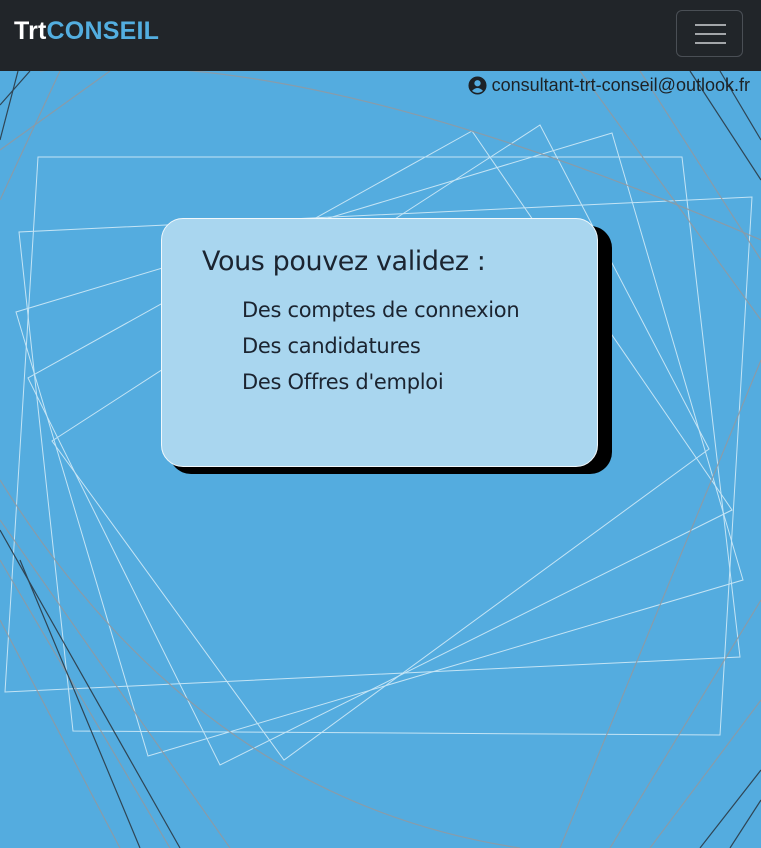  I want to click on menu-toggle-button, so click(709, 33).